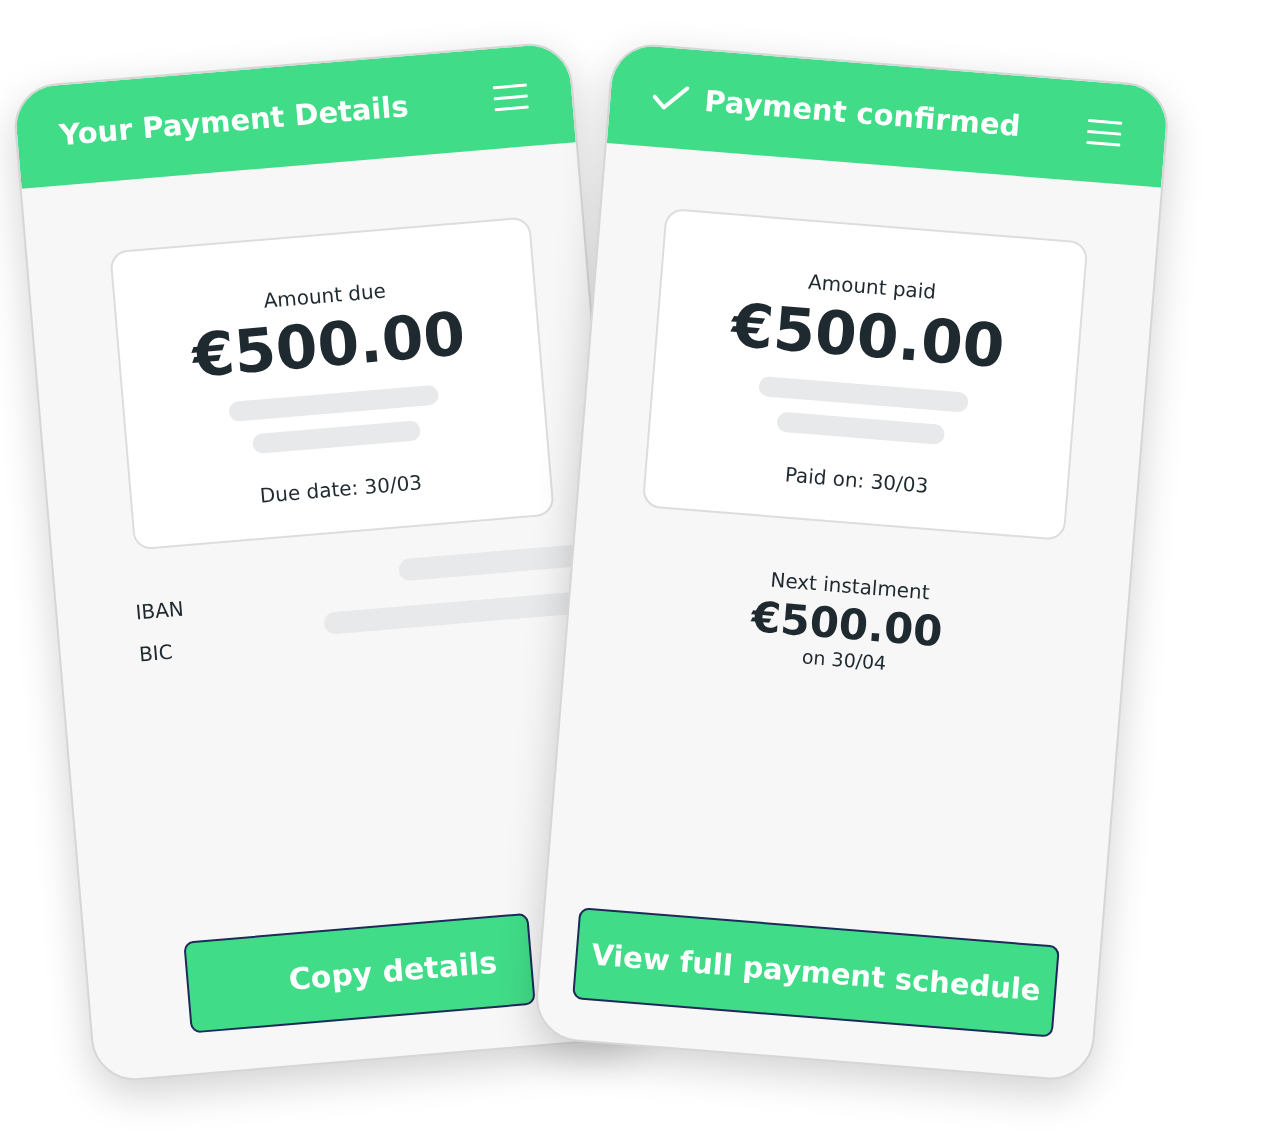 This screenshot has width=1280, height=1140. What do you see at coordinates (324, 295) in the screenshot?
I see `amount-label: Amount due` at bounding box center [324, 295].